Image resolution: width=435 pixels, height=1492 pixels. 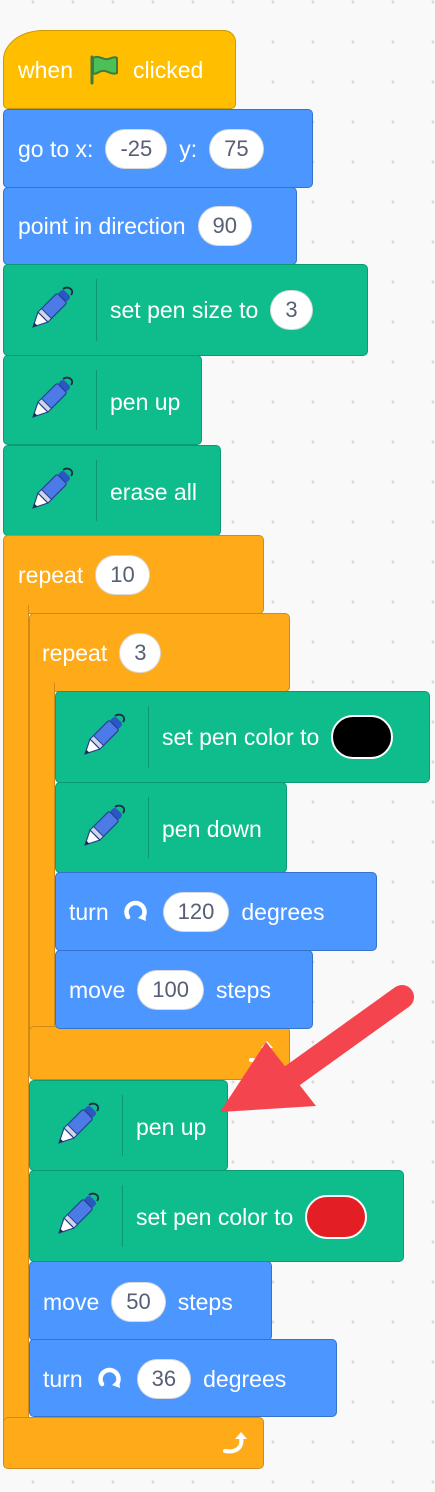 I want to click on repeat-outer-arm, so click(x=16, y=1020).